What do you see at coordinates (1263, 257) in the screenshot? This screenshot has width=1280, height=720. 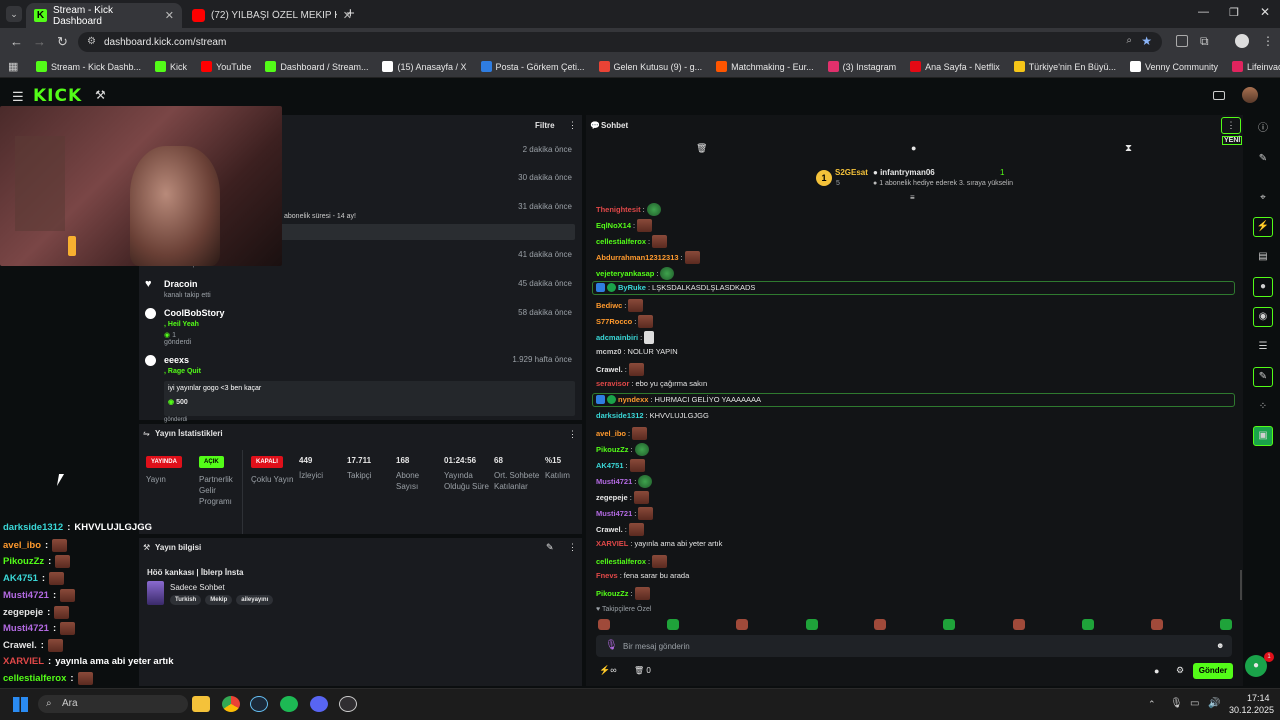 I see `clipboard-icon: ▤` at bounding box center [1263, 257].